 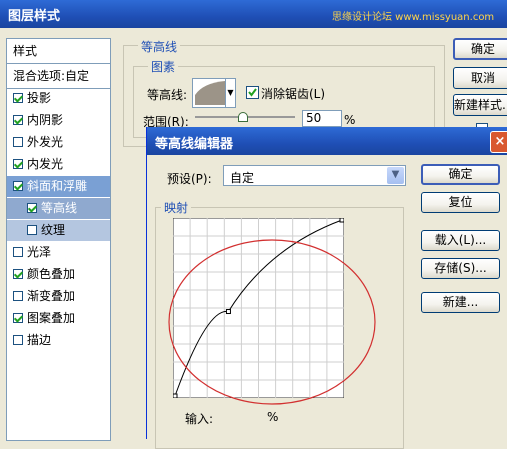 What do you see at coordinates (395, 175) in the screenshot?
I see `chevron-down-icon: ▼` at bounding box center [395, 175].